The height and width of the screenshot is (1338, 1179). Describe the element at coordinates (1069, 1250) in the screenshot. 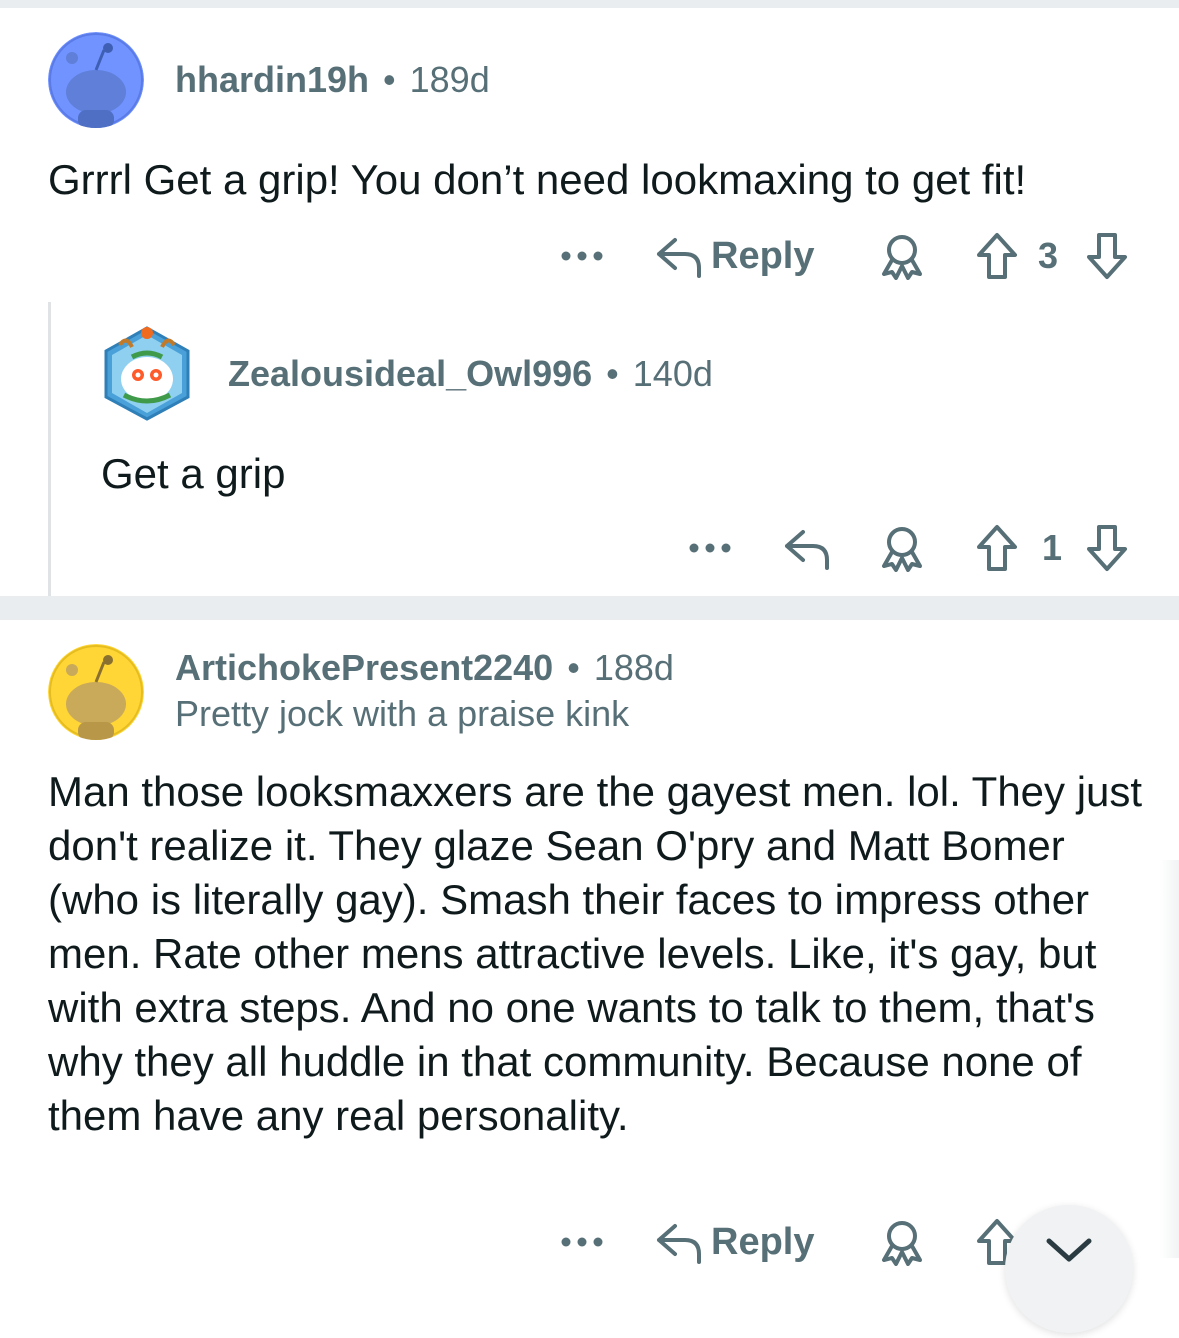

I see `collapse-chevron-icon` at that location.